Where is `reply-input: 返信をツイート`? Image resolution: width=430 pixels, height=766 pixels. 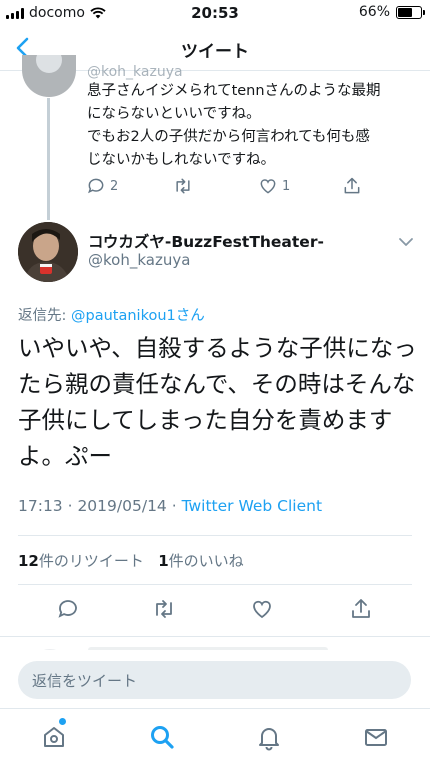
reply-input: 返信をツイート is located at coordinates (214, 680).